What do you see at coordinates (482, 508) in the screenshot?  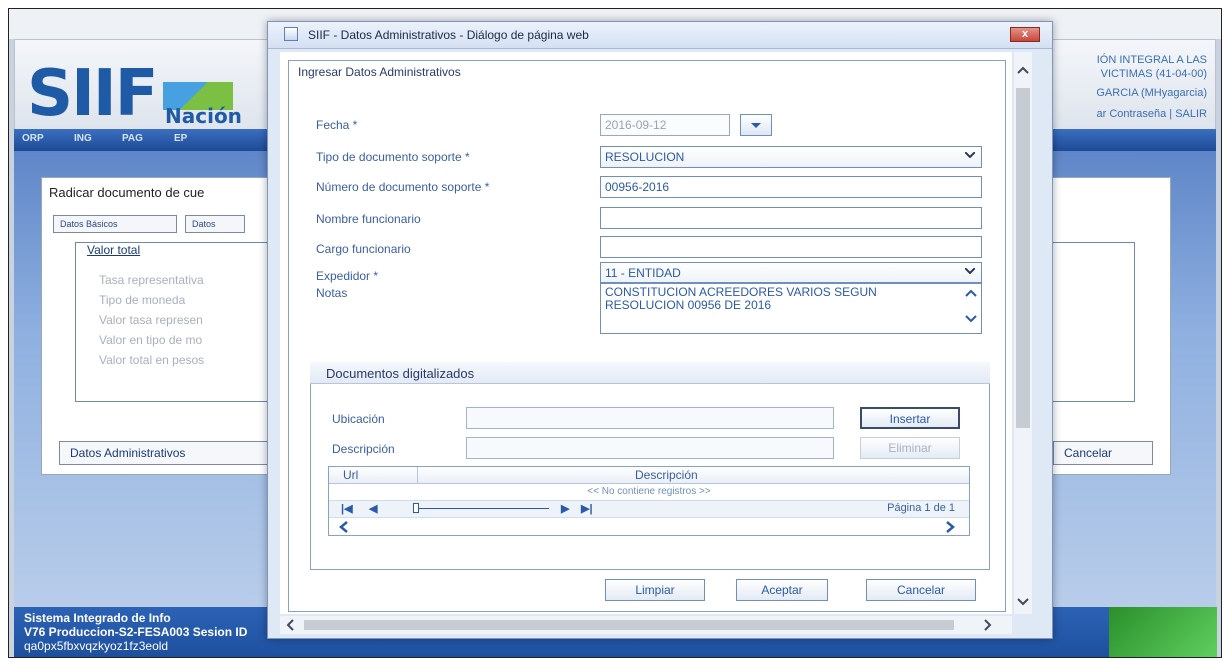 I see `pager-track` at bounding box center [482, 508].